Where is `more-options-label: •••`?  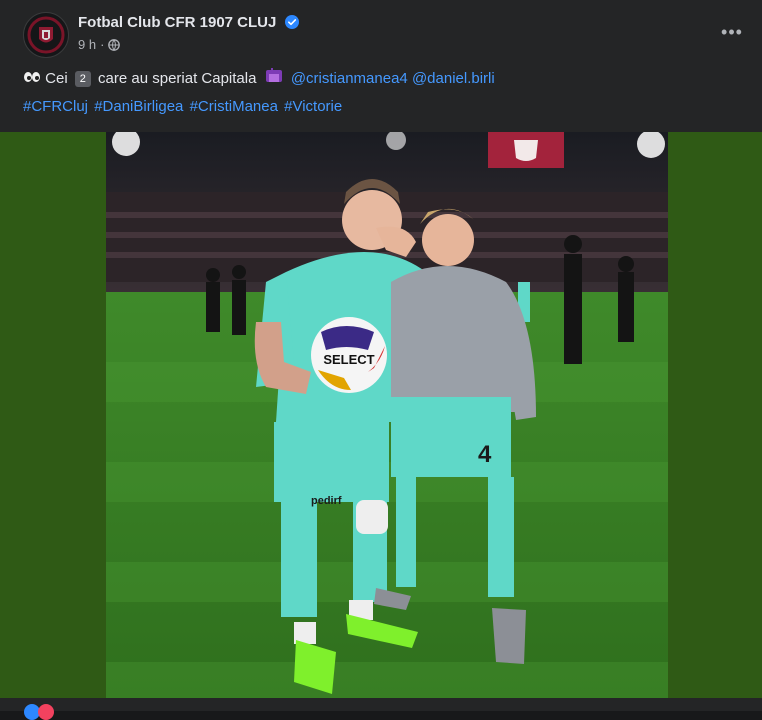
more-options-label: ••• is located at coordinates (732, 31).